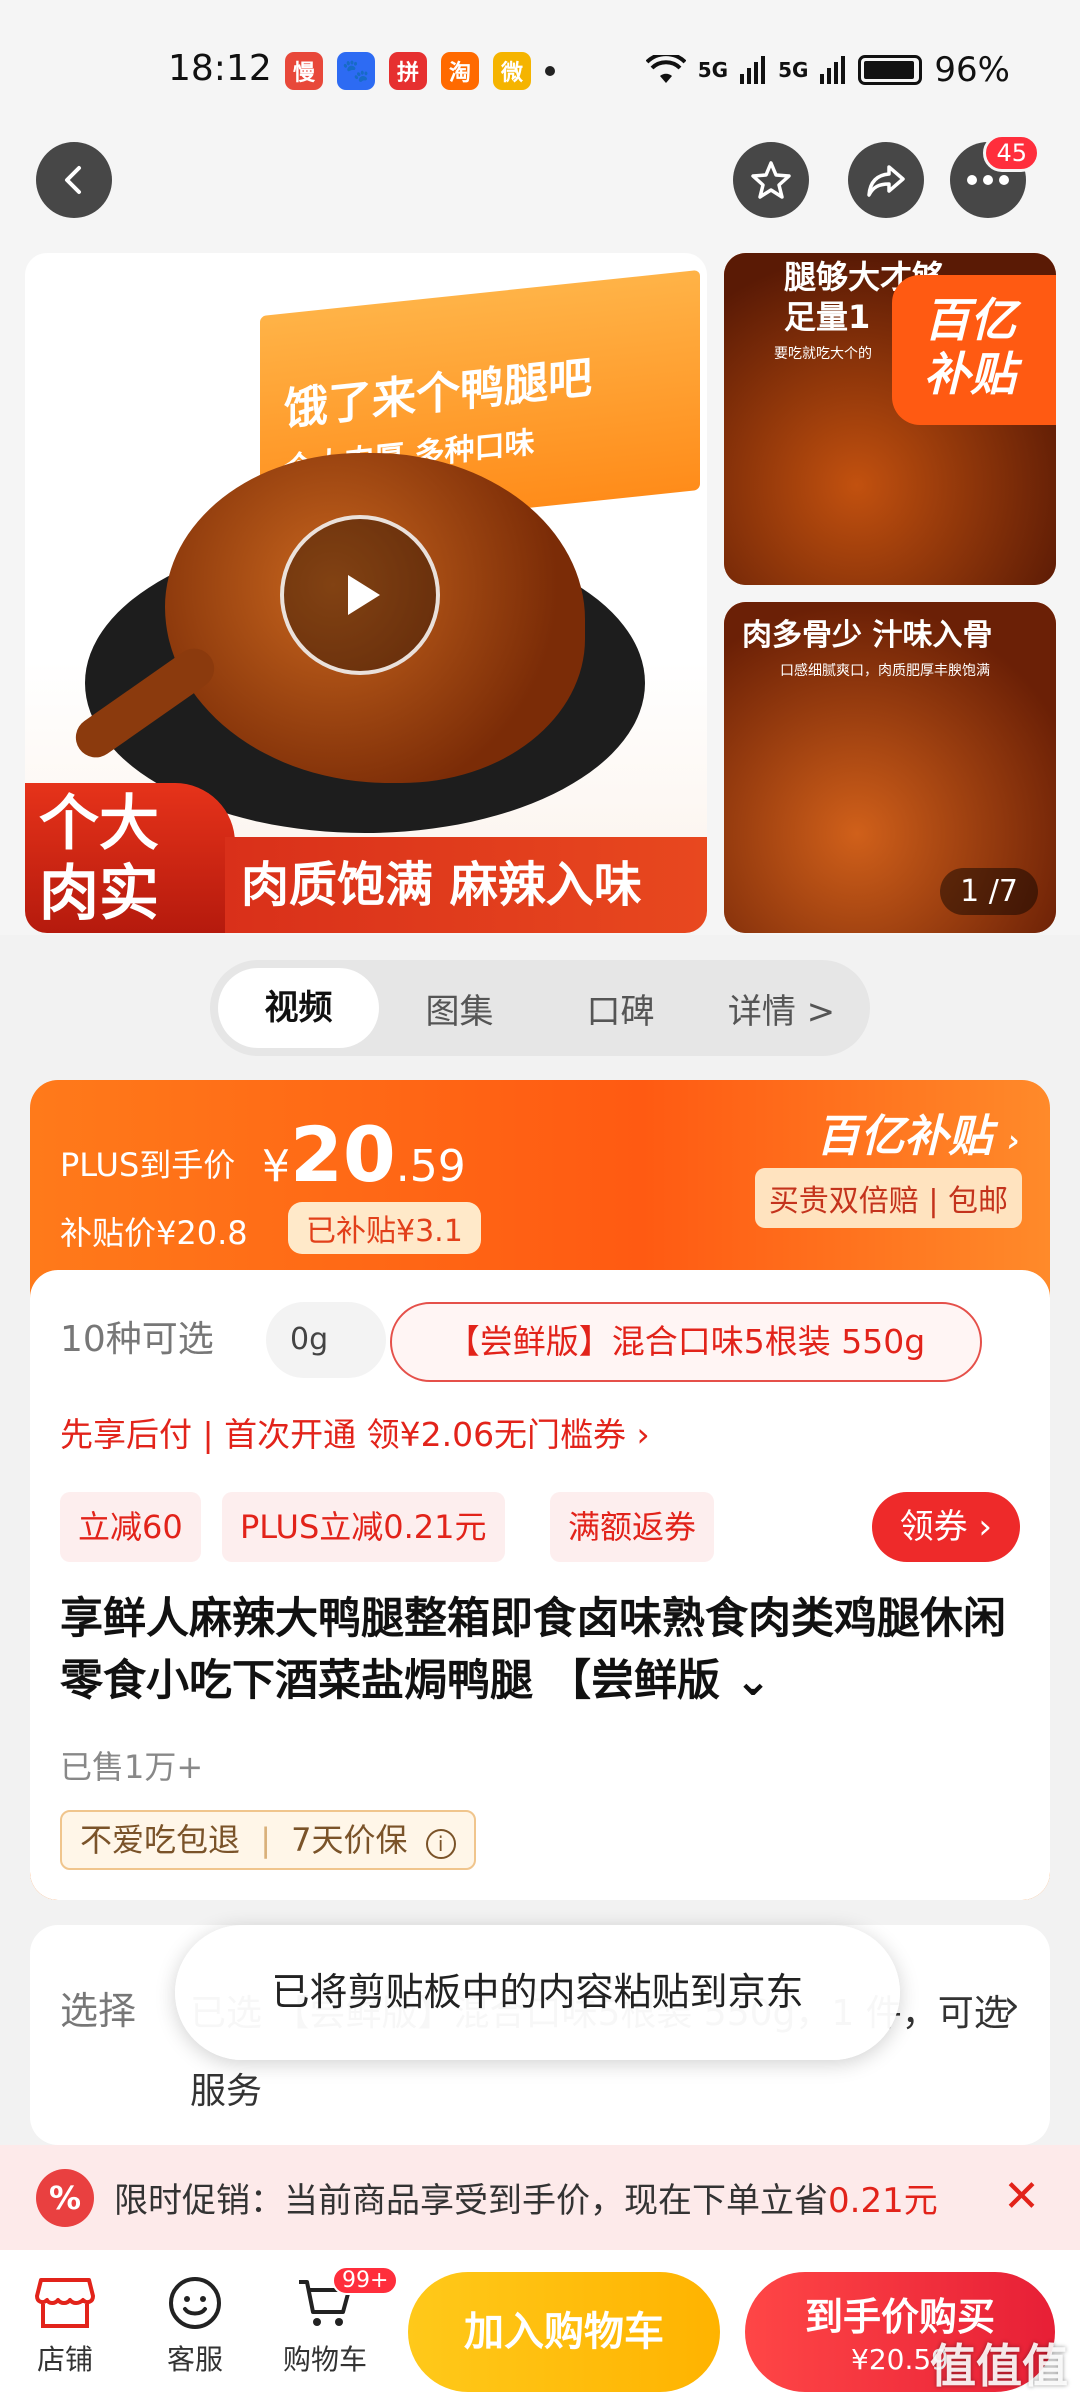  What do you see at coordinates (355, 1432) in the screenshot?
I see `pay-later-line: 先享后付 | 首次开通 领¥2.06无门槛券 ›` at bounding box center [355, 1432].